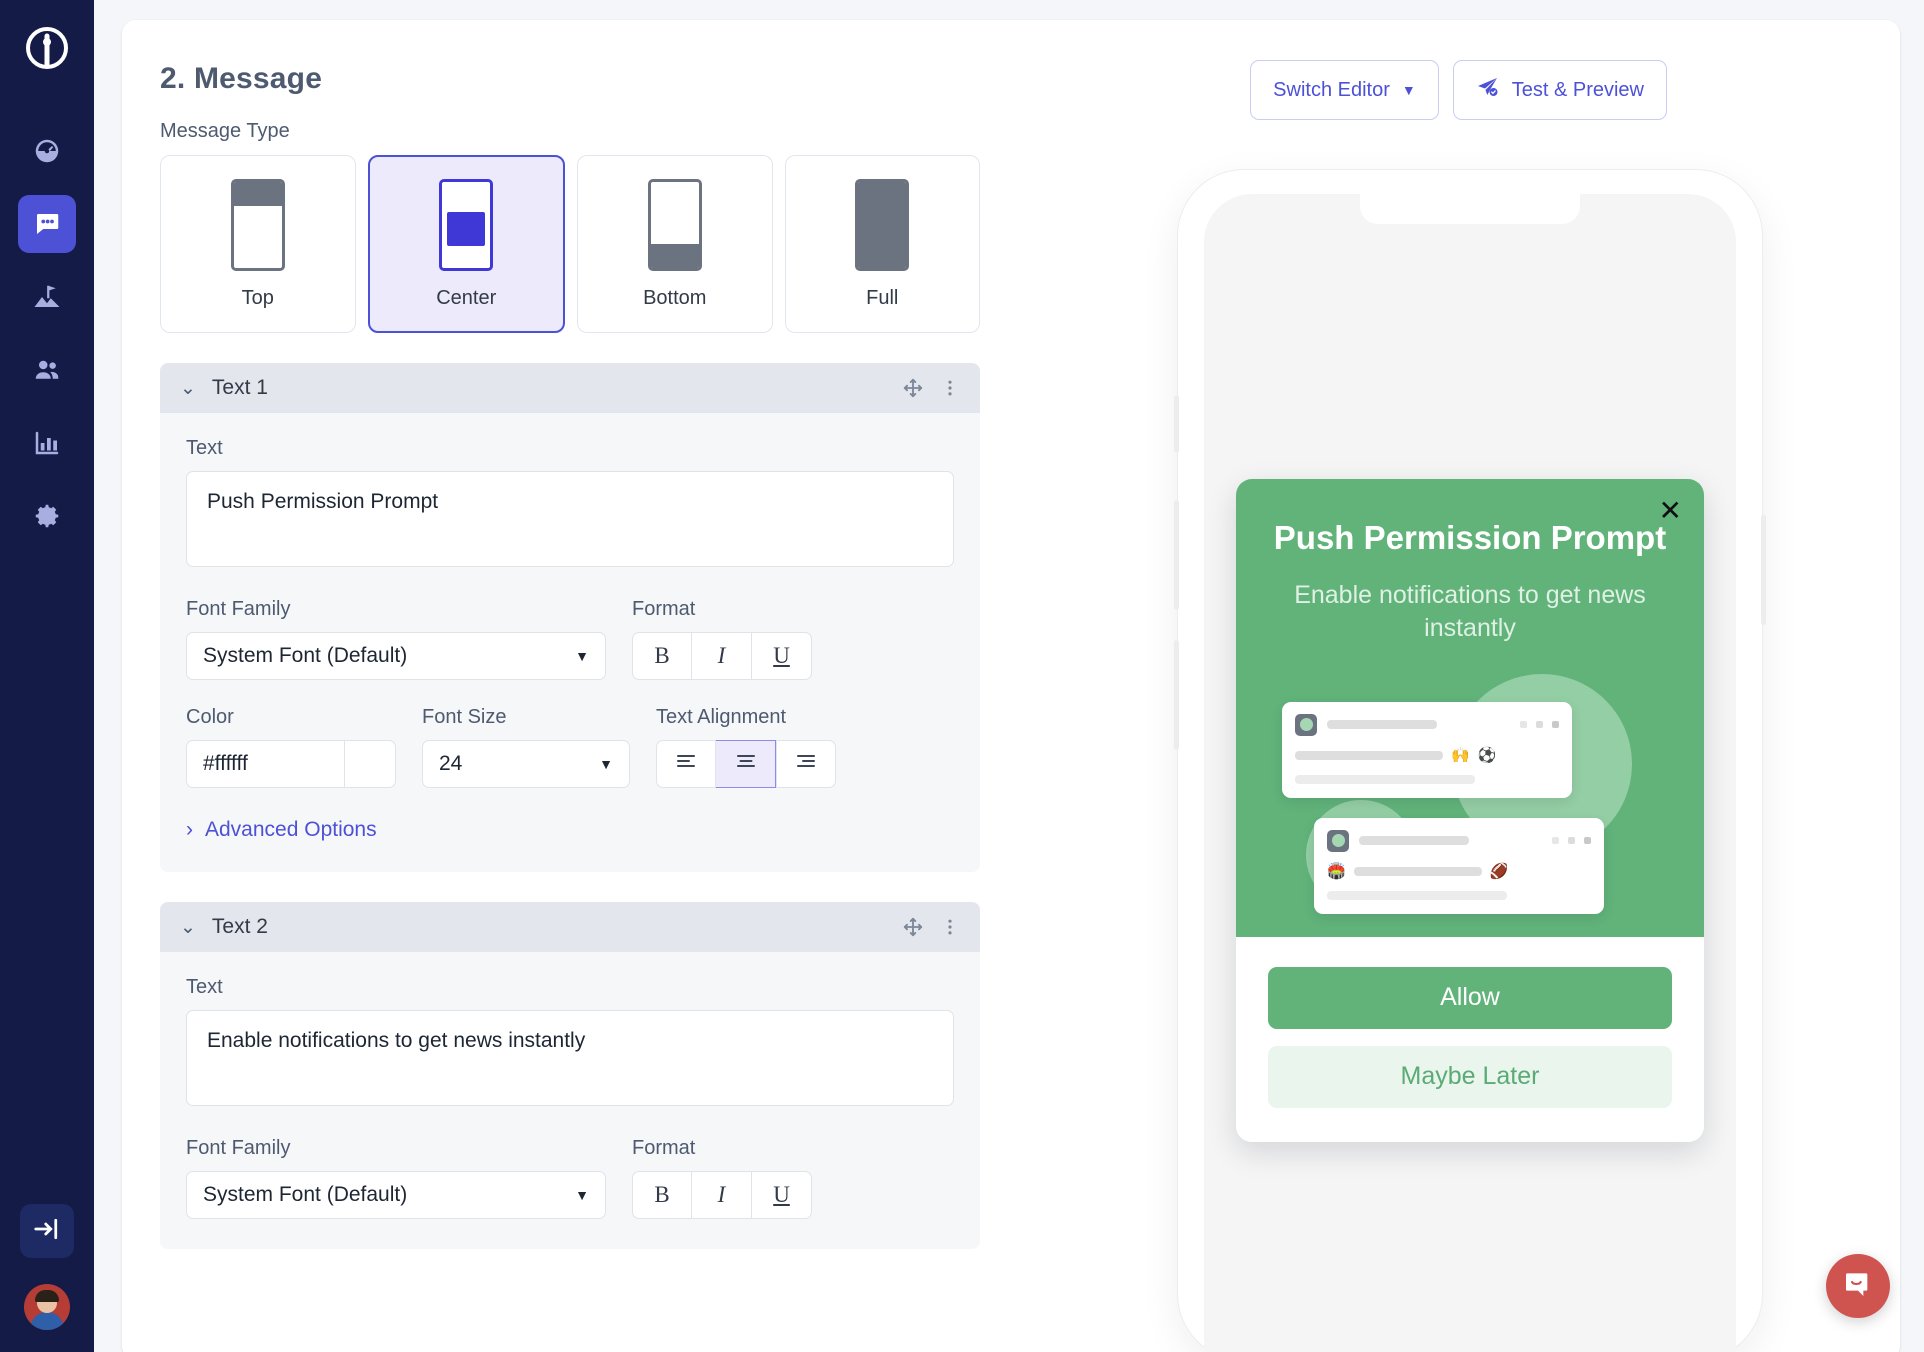 This screenshot has width=1924, height=1352. I want to click on format-1-group: B I U, so click(722, 656).